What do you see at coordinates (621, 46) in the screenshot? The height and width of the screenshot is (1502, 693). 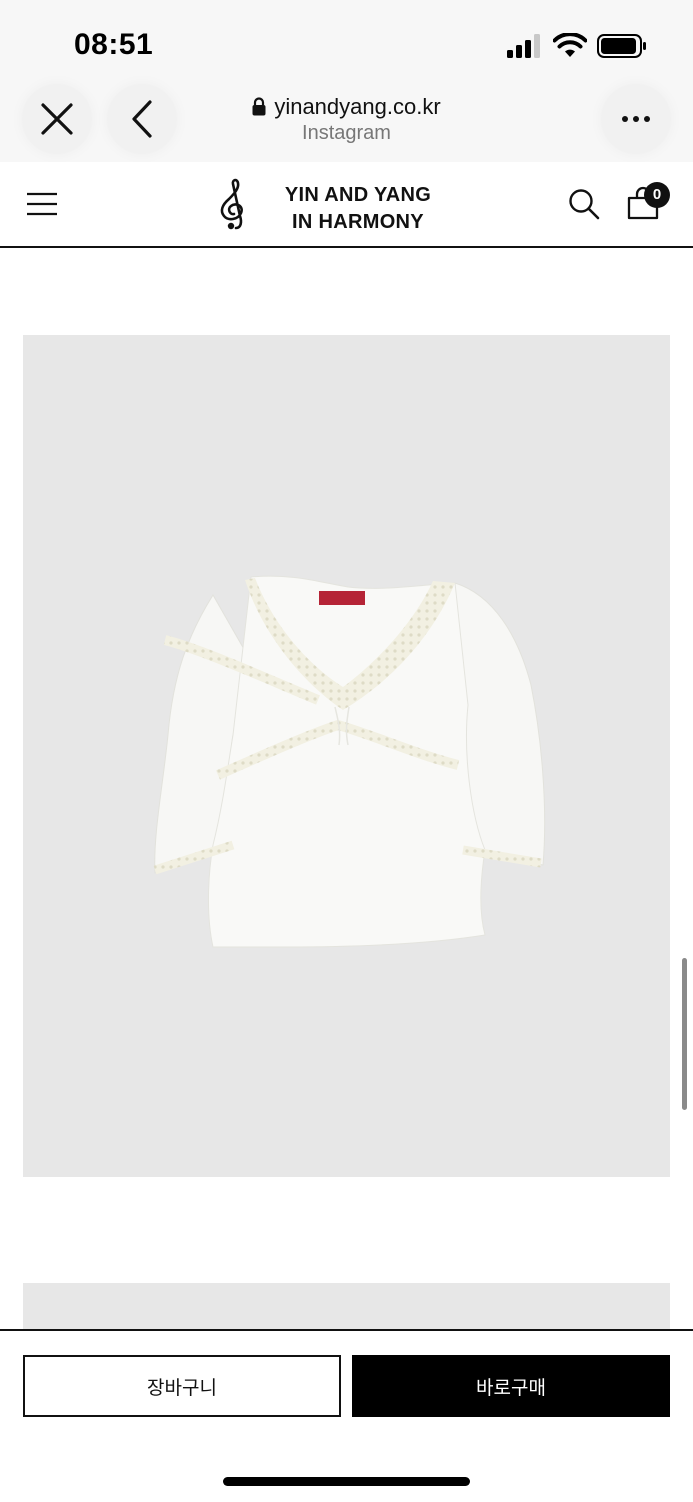 I see `battery-icon` at bounding box center [621, 46].